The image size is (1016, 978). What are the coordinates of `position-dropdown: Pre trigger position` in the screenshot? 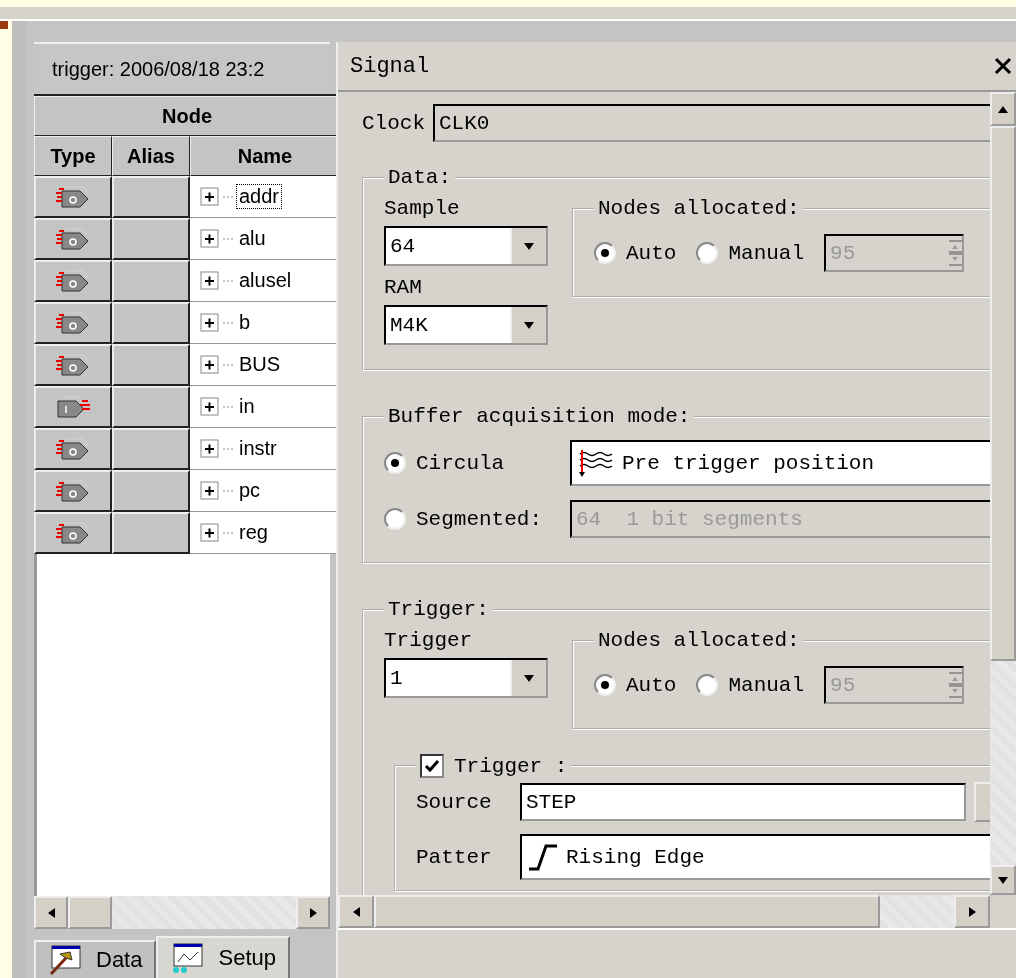 It's located at (780, 463).